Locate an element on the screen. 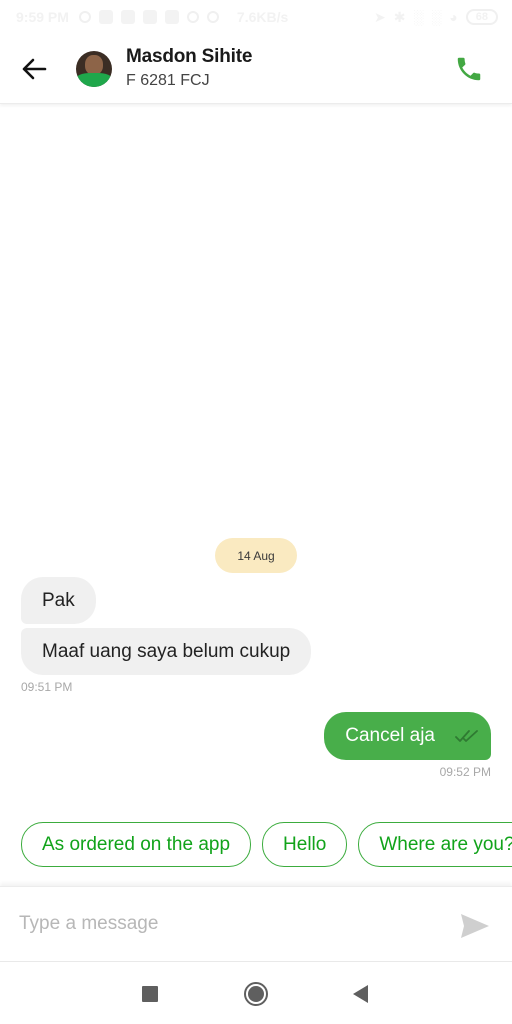 Image resolution: width=512 pixels, height=1024 pixels. message-composer is located at coordinates (256, 924).